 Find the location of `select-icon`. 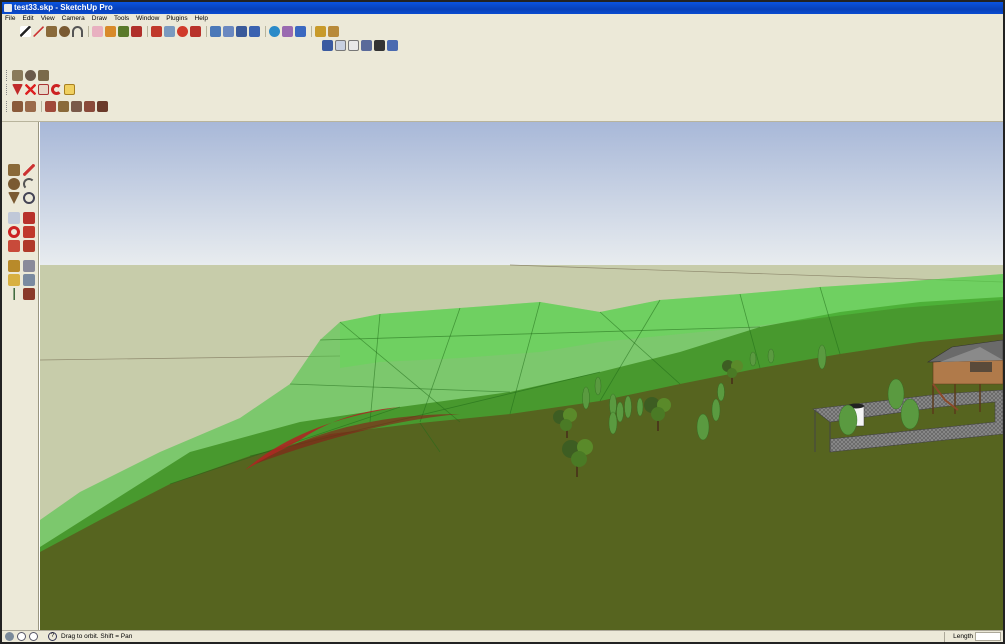

select-icon is located at coordinates (25, 31).